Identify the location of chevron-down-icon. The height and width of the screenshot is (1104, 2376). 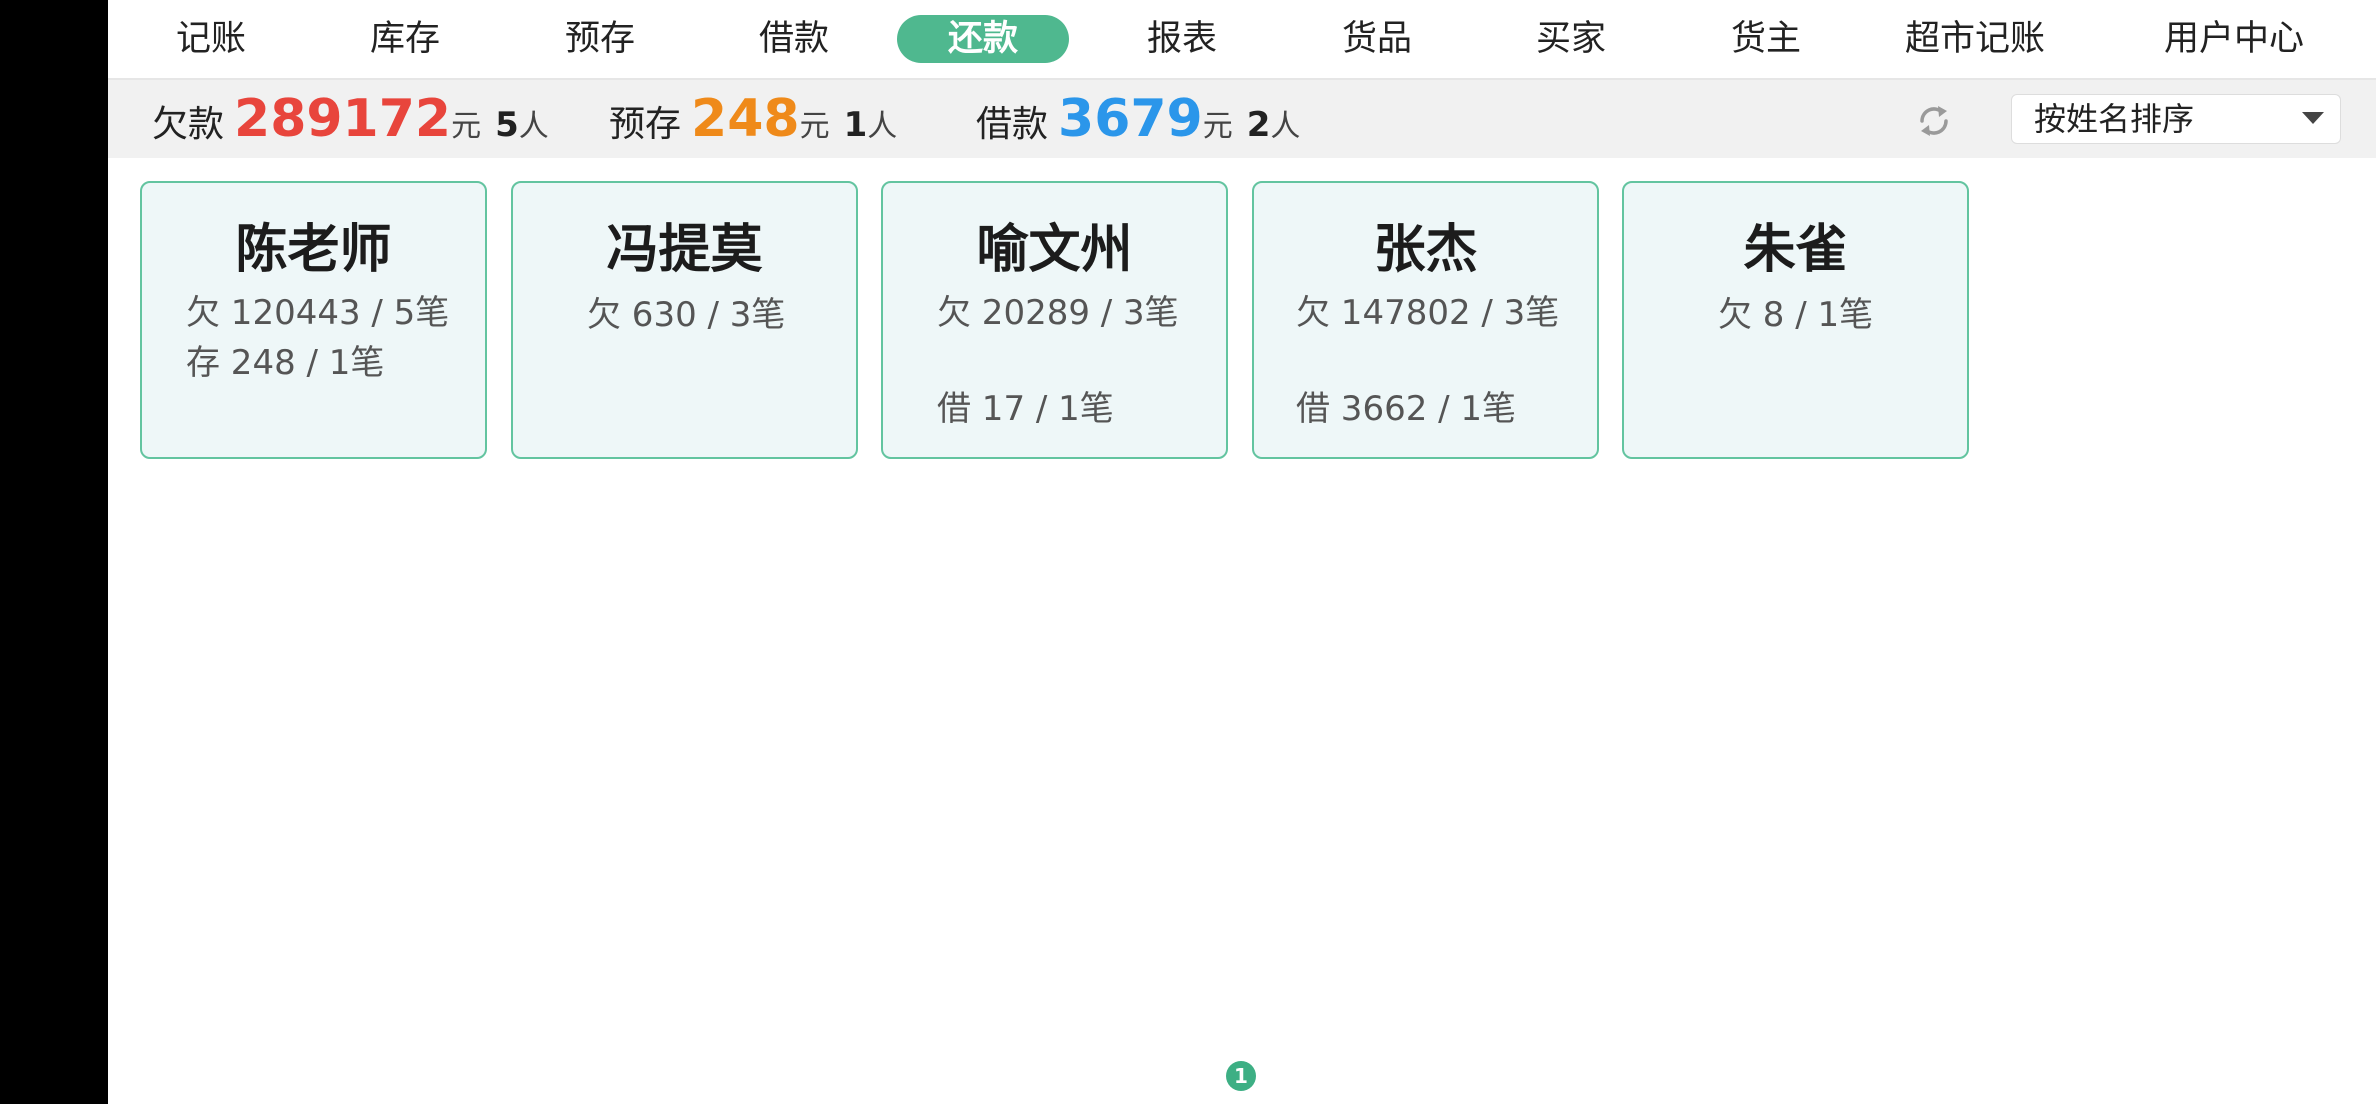
(2313, 118).